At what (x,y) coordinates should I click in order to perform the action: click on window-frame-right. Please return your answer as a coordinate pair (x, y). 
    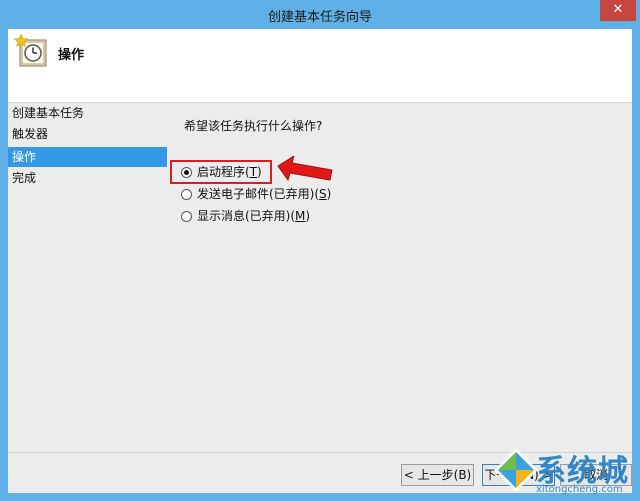
    Looking at the image, I should click on (636, 265).